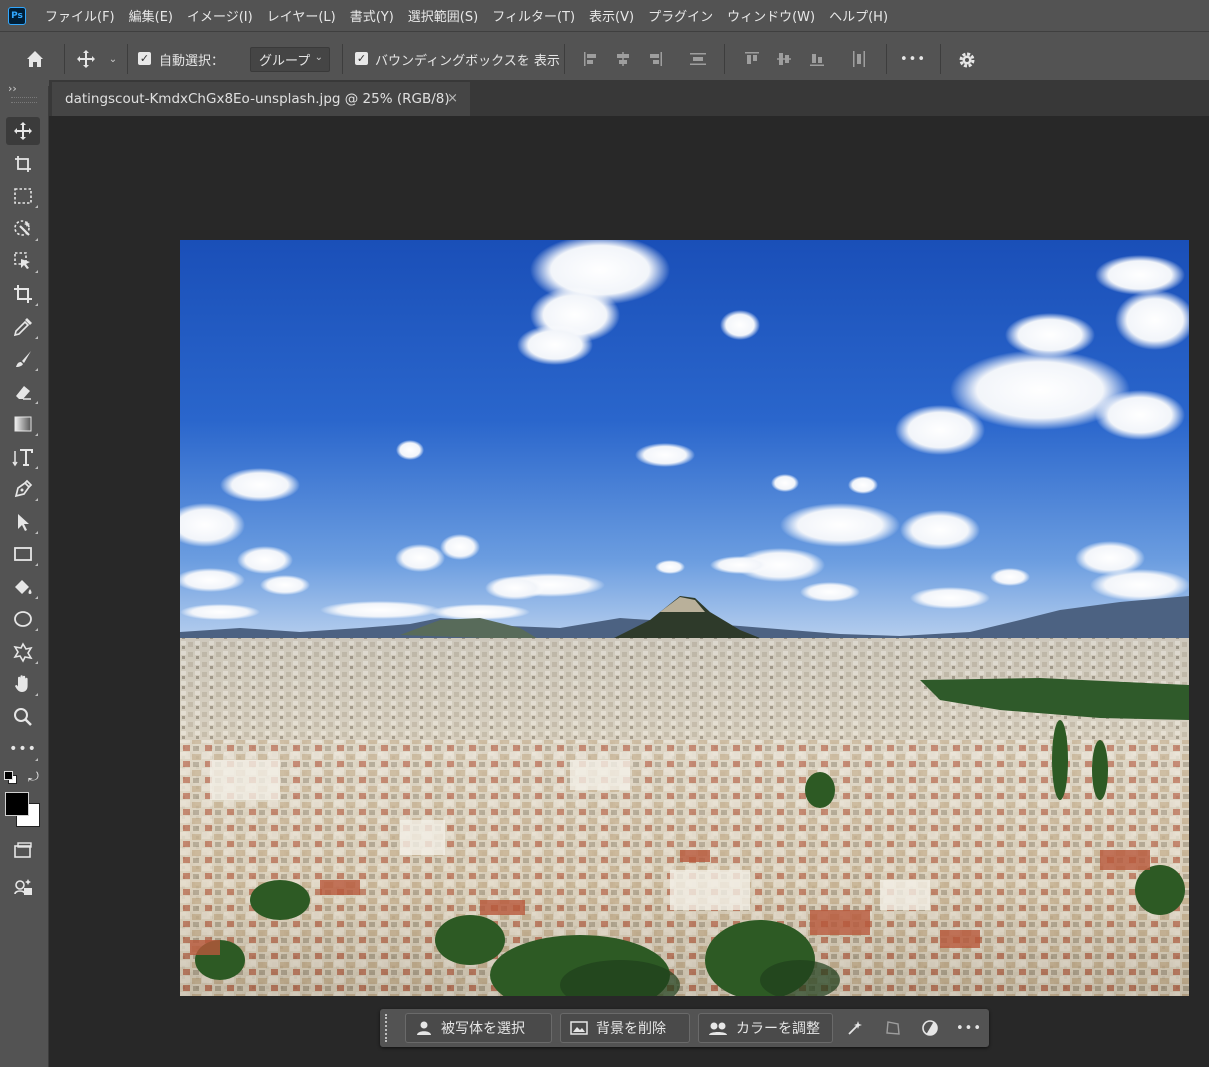  I want to click on auto-select-target-value: グループ, so click(285, 61).